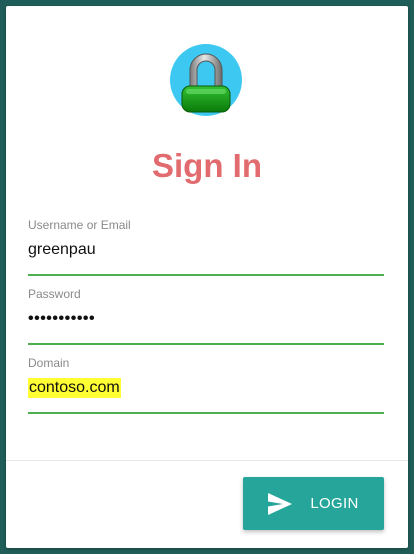 This screenshot has width=414, height=554. What do you see at coordinates (207, 165) in the screenshot?
I see `page-title: Sign In` at bounding box center [207, 165].